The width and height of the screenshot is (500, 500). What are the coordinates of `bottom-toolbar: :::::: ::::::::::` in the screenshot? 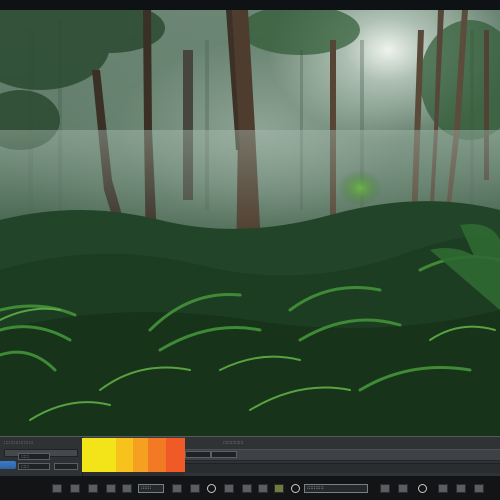 It's located at (250, 488).